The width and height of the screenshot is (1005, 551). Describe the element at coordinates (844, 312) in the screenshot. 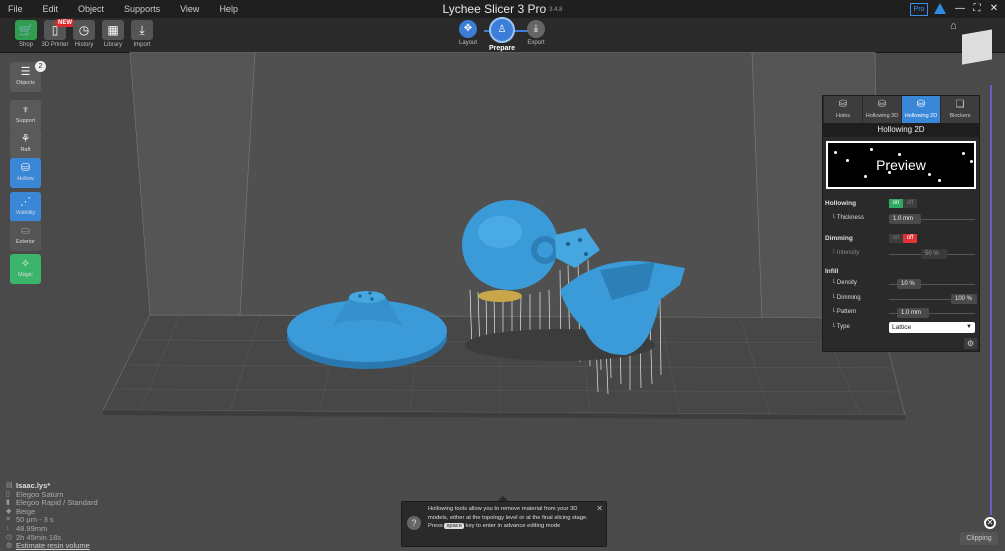

I see `pattern-label: └ Pattern` at that location.